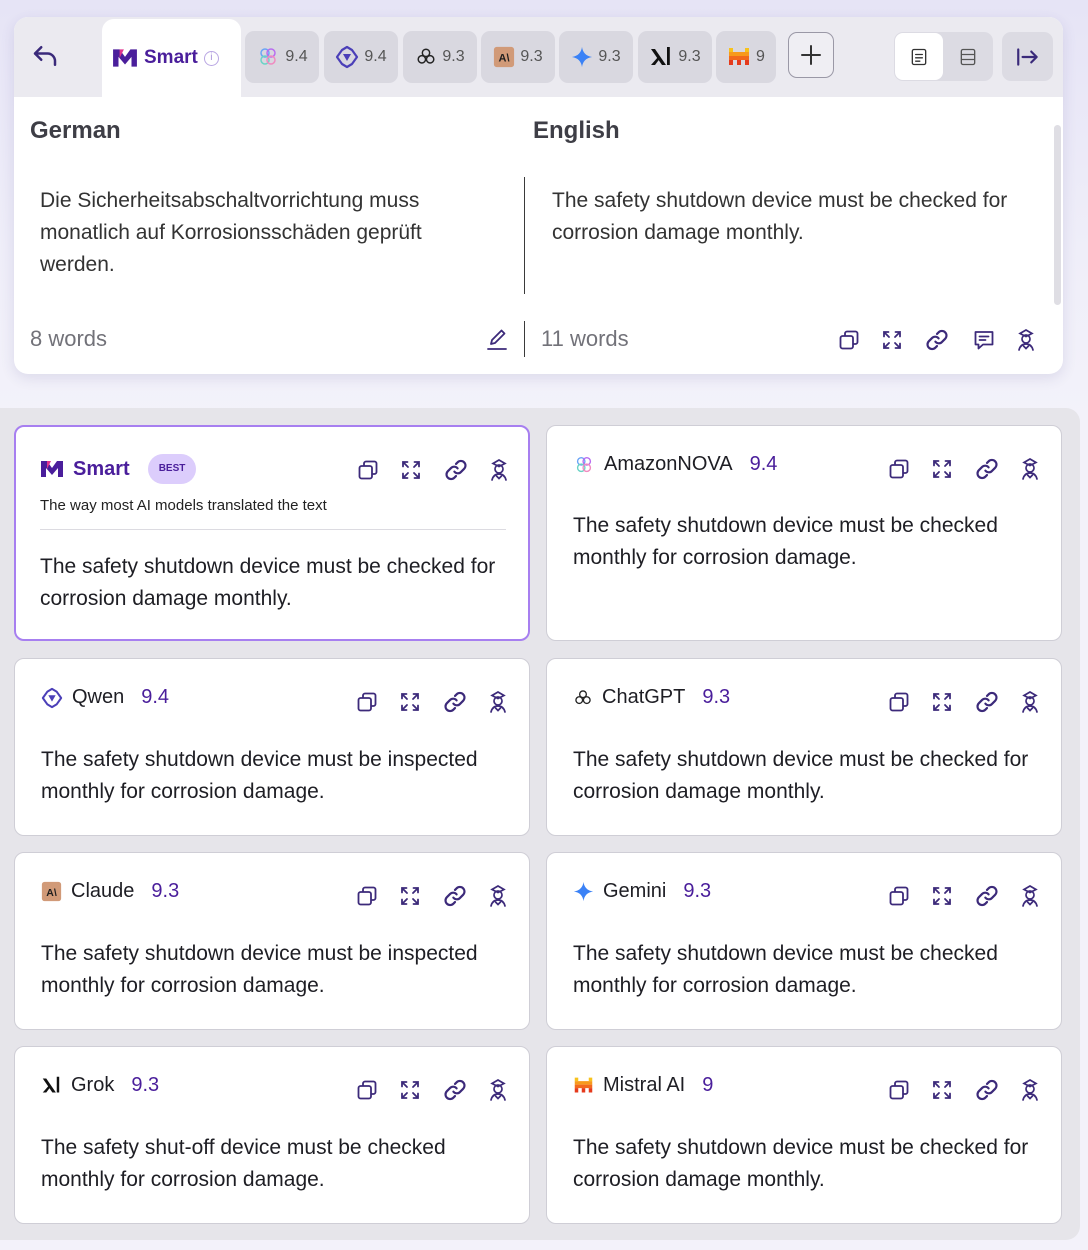  I want to click on tab-smart: Smart i, so click(171, 58).